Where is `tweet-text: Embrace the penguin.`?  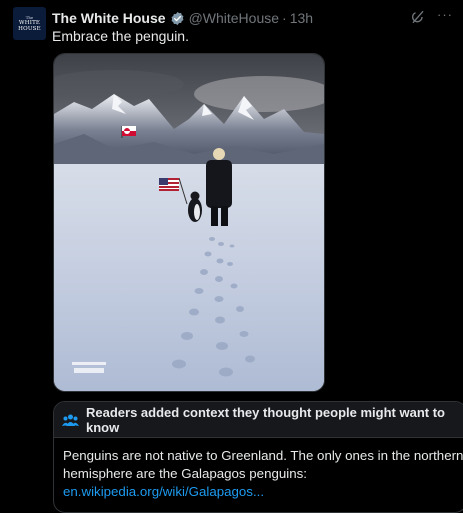 tweet-text: Embrace the penguin. is located at coordinates (120, 36).